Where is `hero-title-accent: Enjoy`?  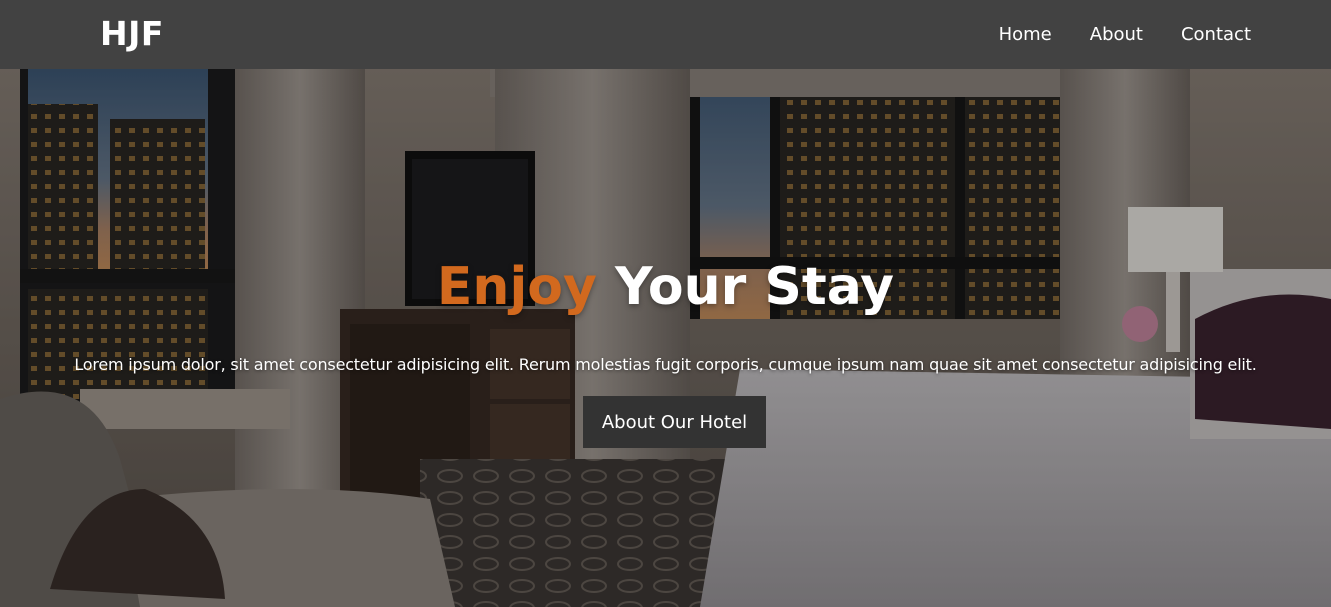 hero-title-accent: Enjoy is located at coordinates (516, 287).